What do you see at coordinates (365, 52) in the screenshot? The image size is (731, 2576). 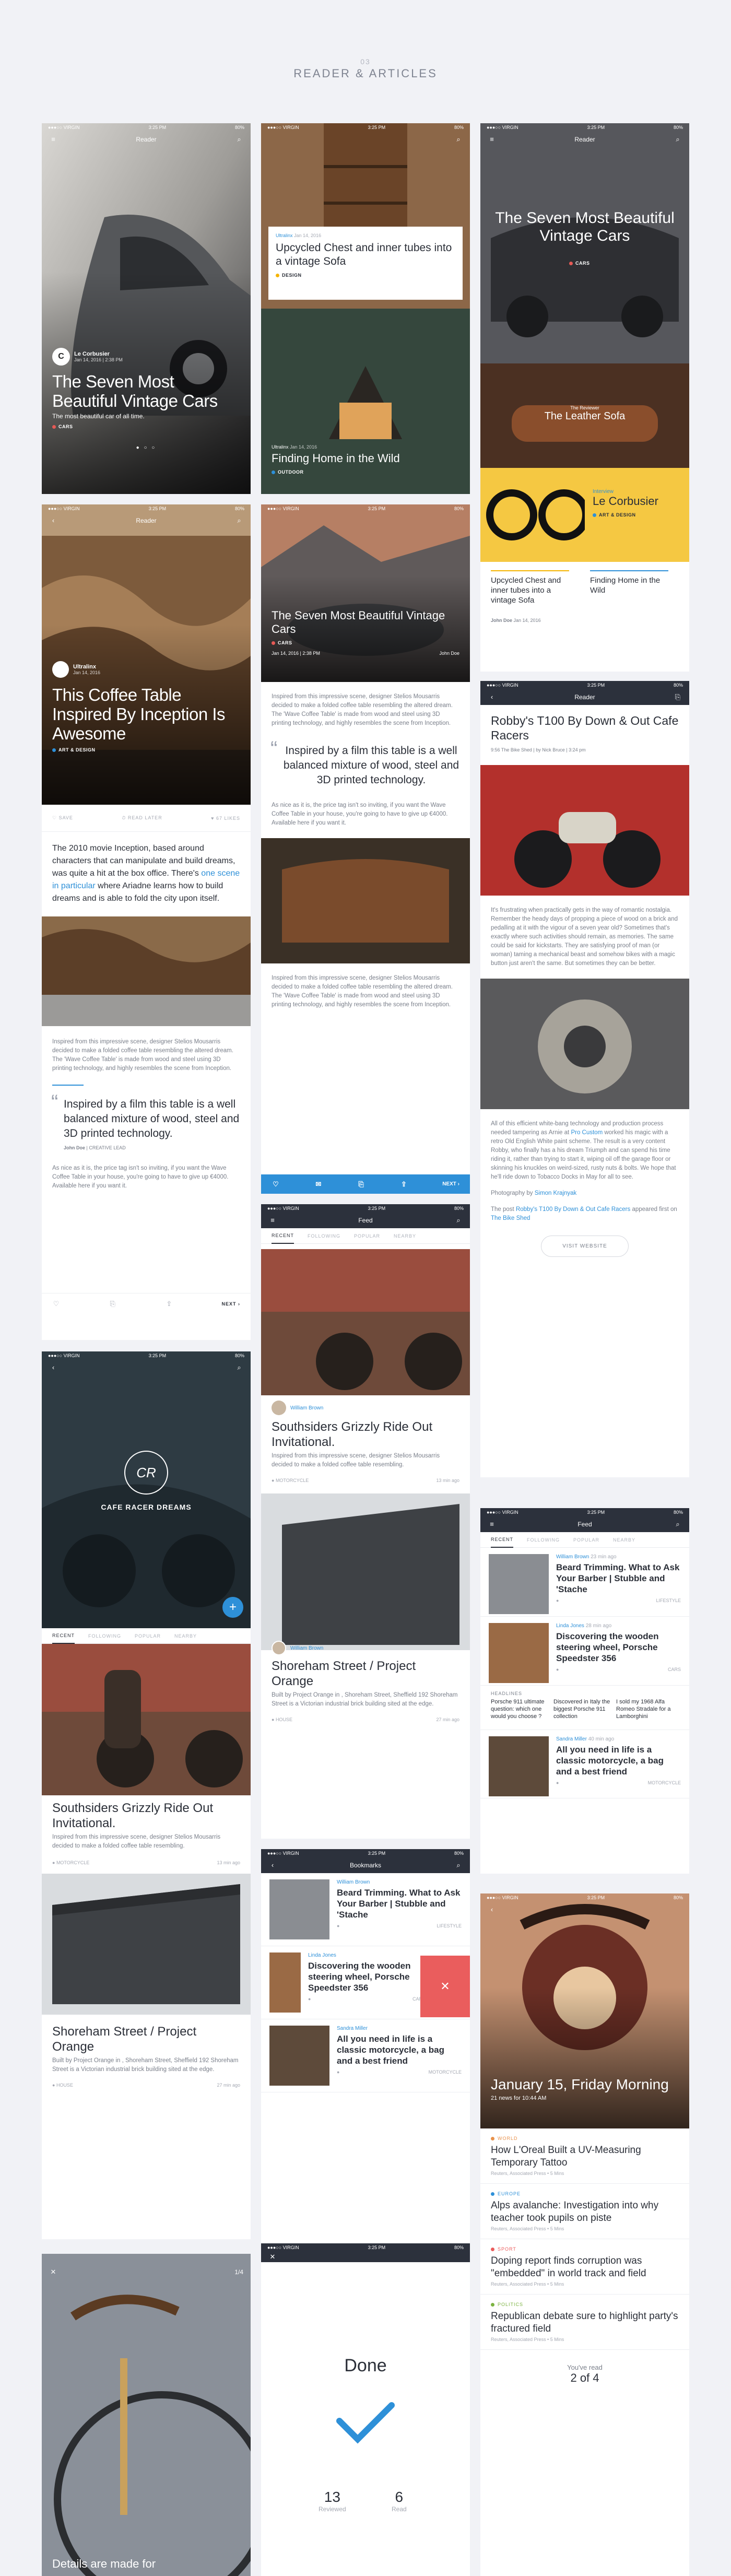 I see `page-header: 03 READER & ARTICLES` at bounding box center [365, 52].